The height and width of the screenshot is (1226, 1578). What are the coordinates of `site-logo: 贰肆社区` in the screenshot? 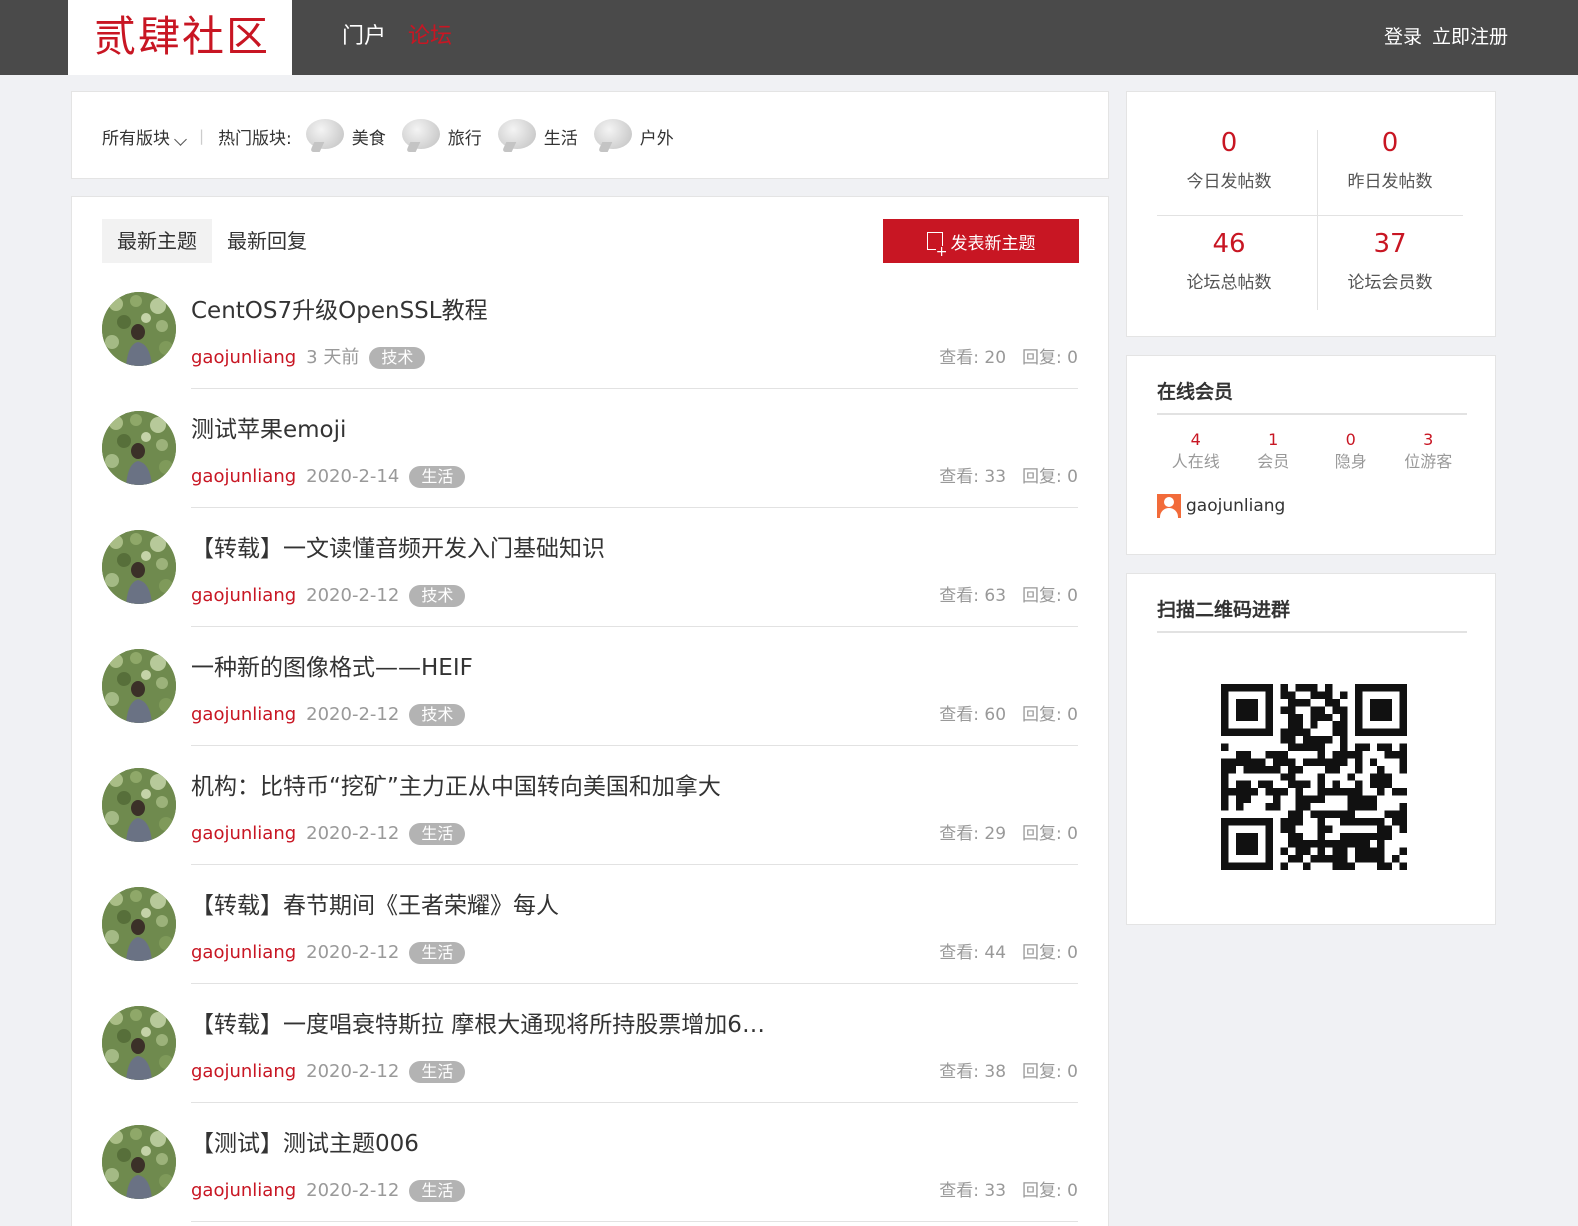 It's located at (180, 37).